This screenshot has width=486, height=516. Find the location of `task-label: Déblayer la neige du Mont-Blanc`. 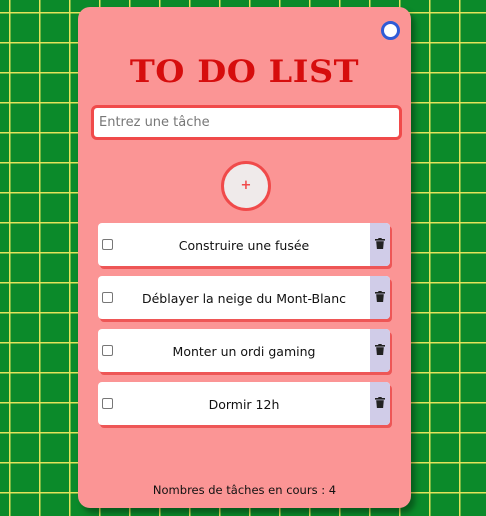

task-label: Déblayer la neige du Mont-Blanc is located at coordinates (244, 298).